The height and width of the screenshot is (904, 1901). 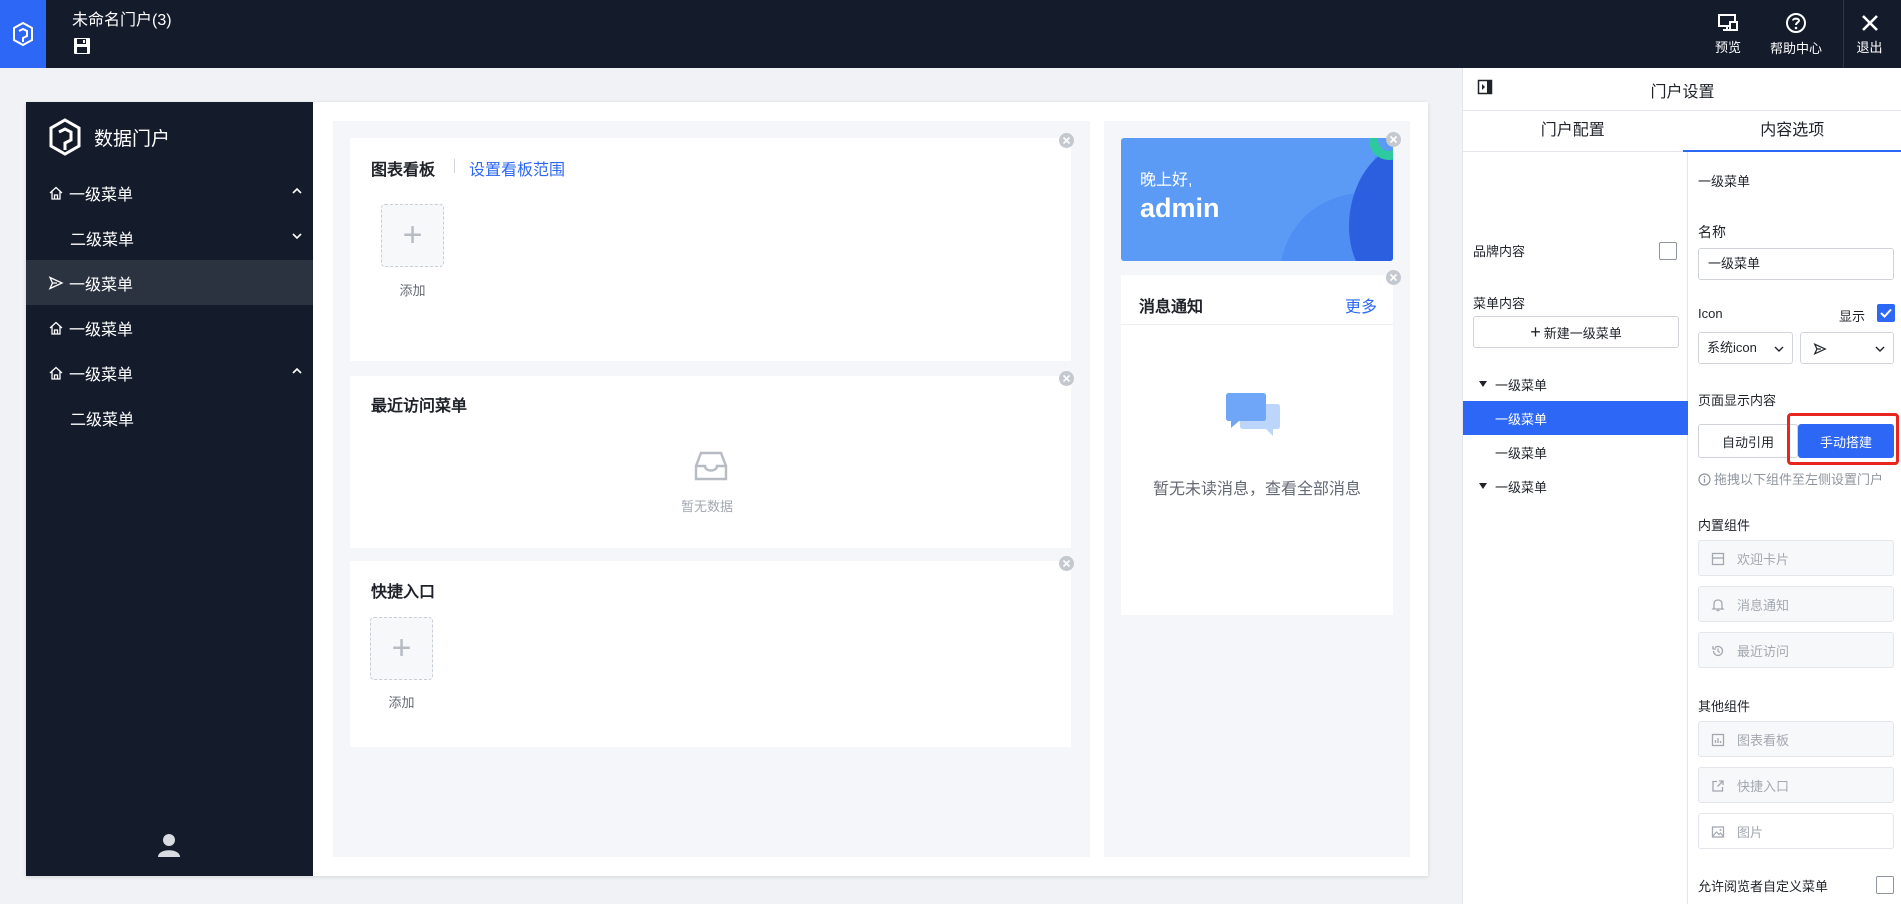 I want to click on history-icon, so click(x=1718, y=651).